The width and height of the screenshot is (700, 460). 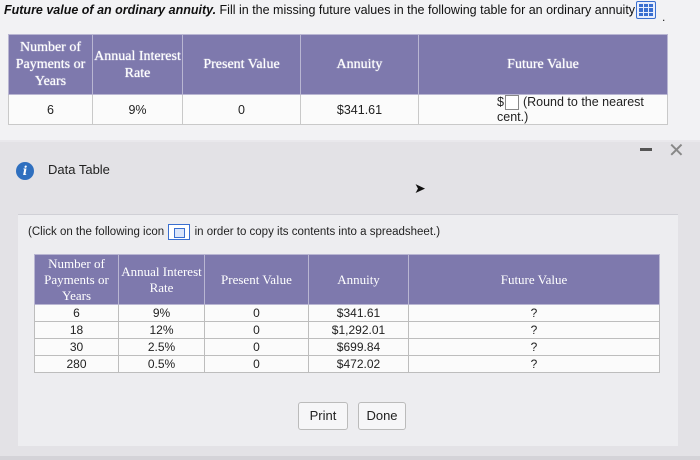 I want to click on dt-cell: 2.5%, so click(x=161, y=347).